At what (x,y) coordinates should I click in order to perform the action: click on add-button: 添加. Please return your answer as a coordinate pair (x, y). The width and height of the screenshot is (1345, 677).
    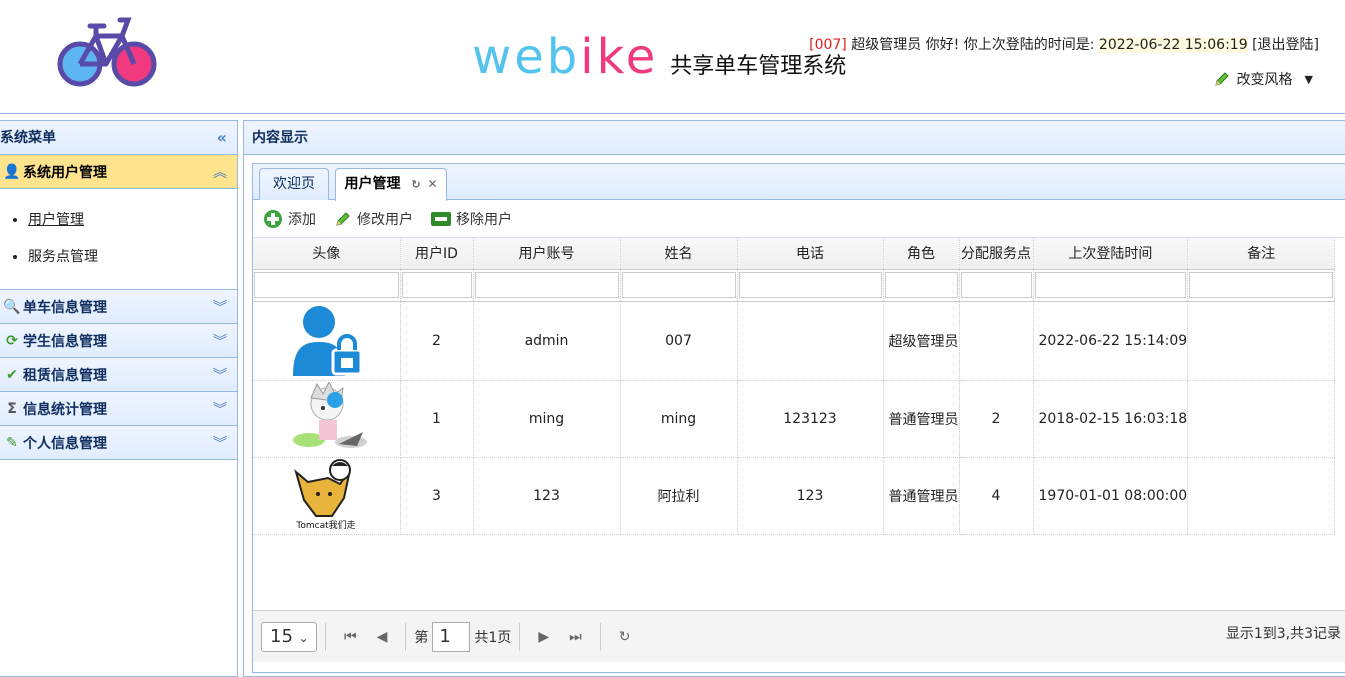
    Looking at the image, I should click on (289, 219).